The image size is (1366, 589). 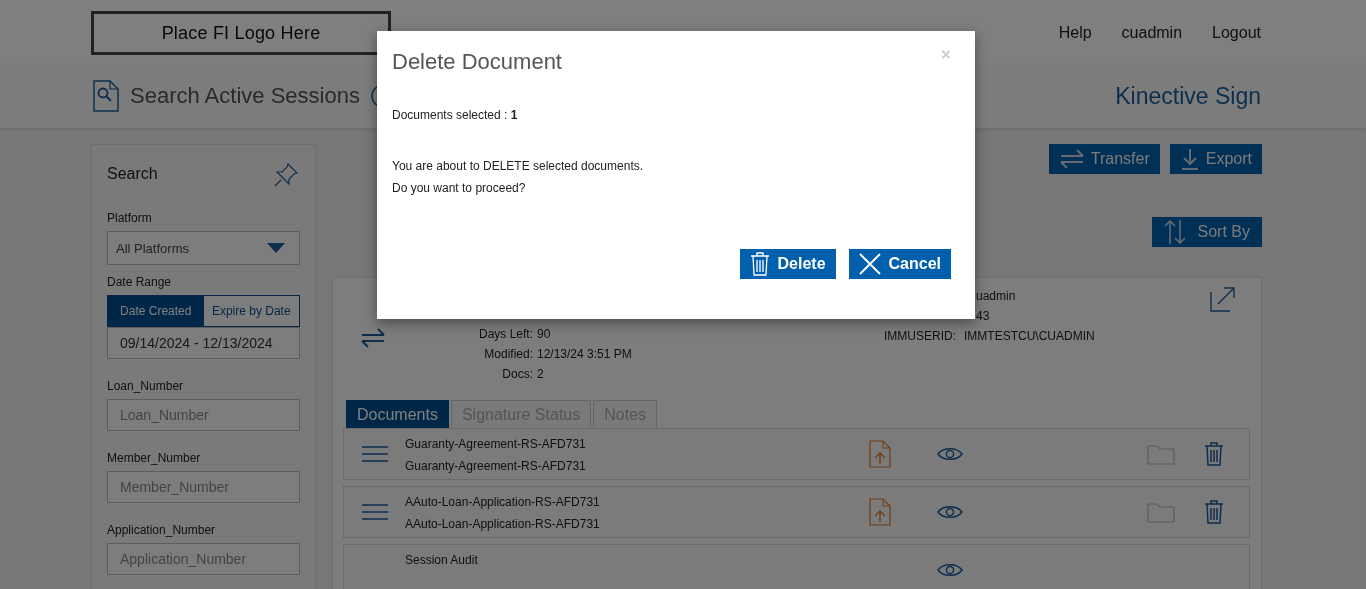 What do you see at coordinates (130, 218) in the screenshot?
I see `field-label: Platform` at bounding box center [130, 218].